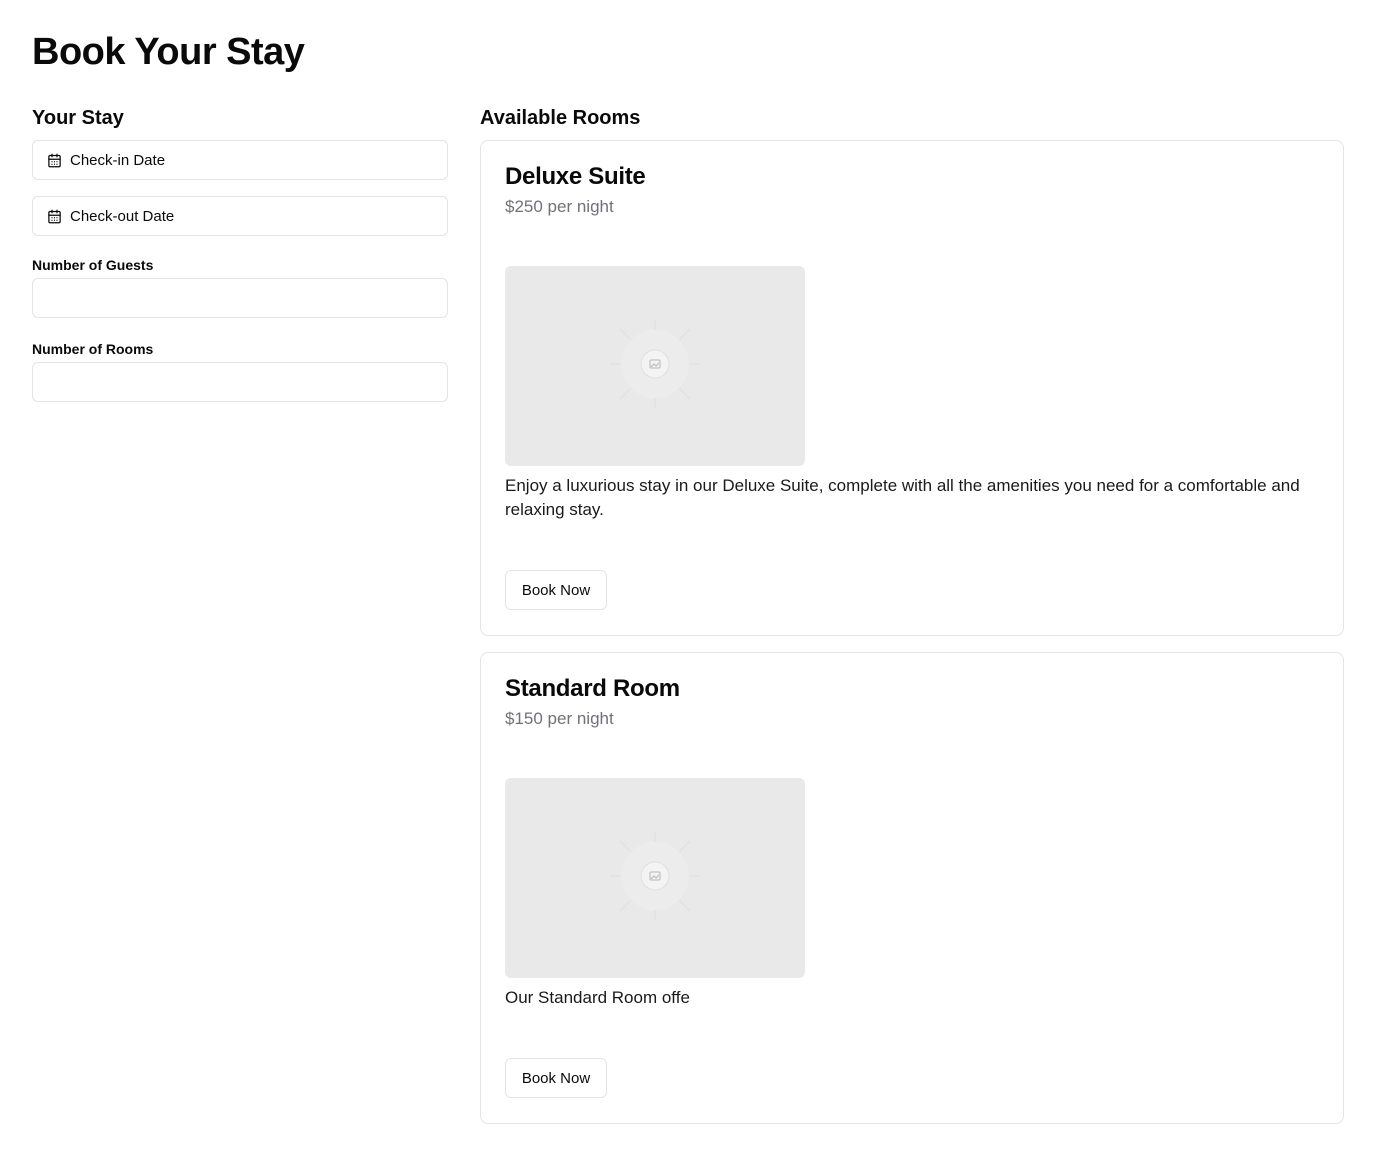  Describe the element at coordinates (168, 52) in the screenshot. I see `page-title: Book Your Stay` at that location.